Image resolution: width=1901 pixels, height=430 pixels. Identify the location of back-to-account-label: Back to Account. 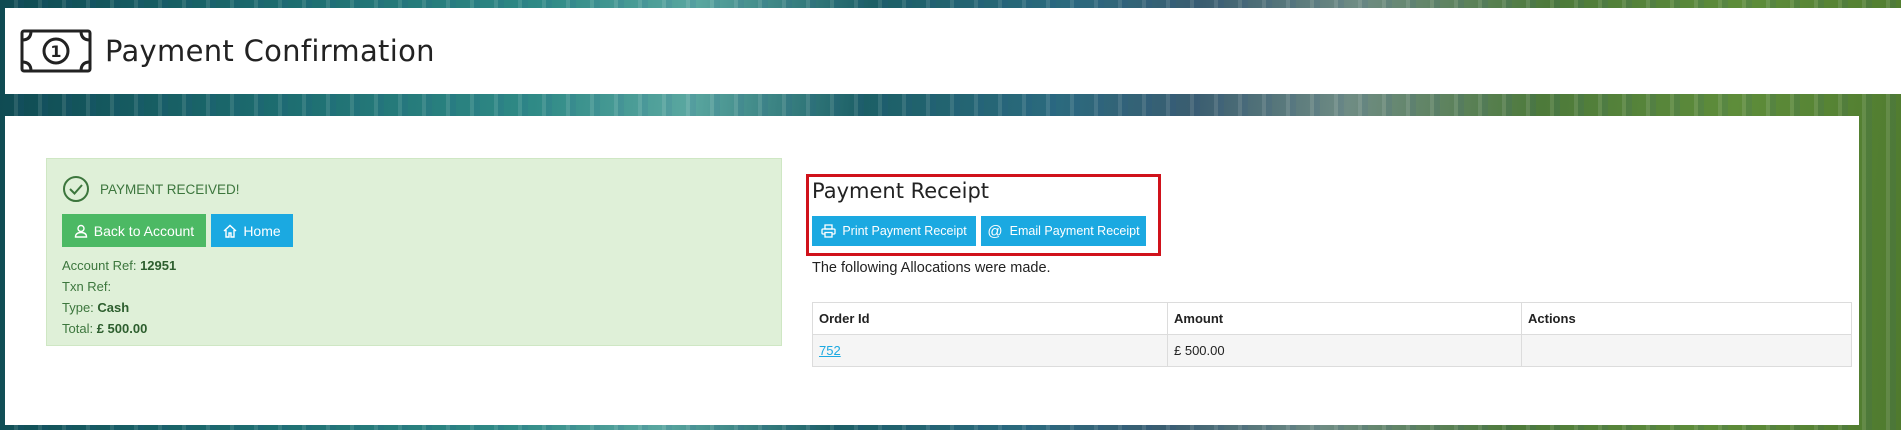
(144, 230).